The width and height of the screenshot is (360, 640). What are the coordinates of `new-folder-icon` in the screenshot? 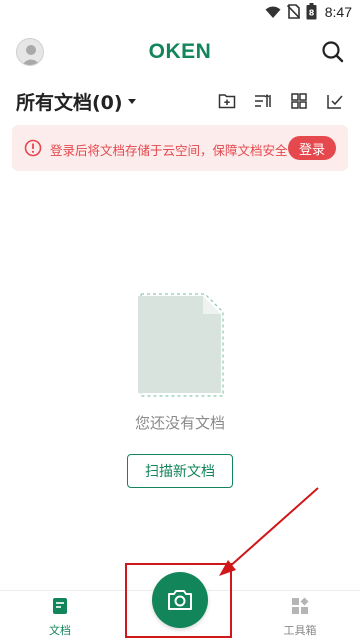 It's located at (227, 101).